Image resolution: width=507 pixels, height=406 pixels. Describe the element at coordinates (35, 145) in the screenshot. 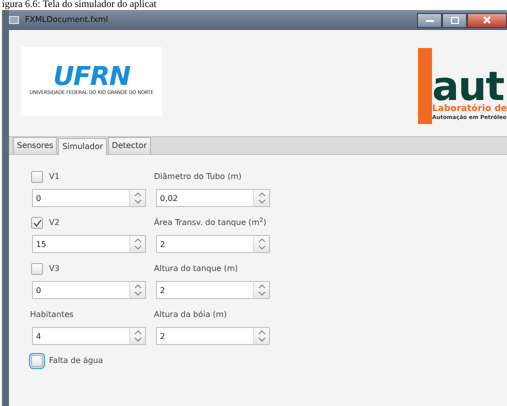

I see `tab: Sensores` at that location.